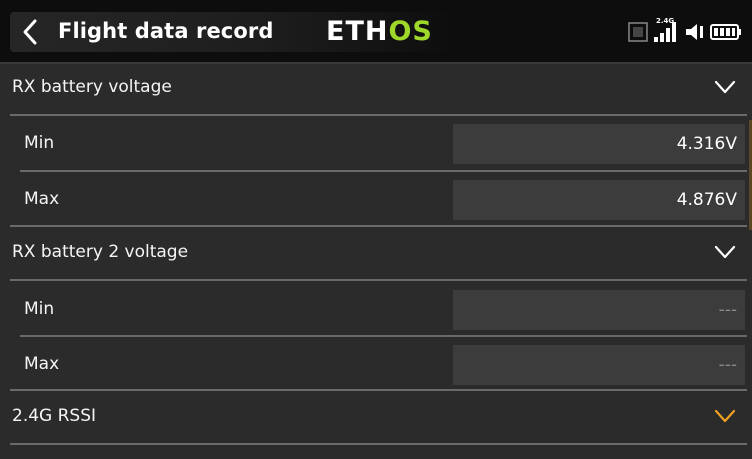 The width and height of the screenshot is (752, 459). What do you see at coordinates (376, 418) in the screenshot?
I see `section-2-4g-rssi: 2.4G RSSI` at bounding box center [376, 418].